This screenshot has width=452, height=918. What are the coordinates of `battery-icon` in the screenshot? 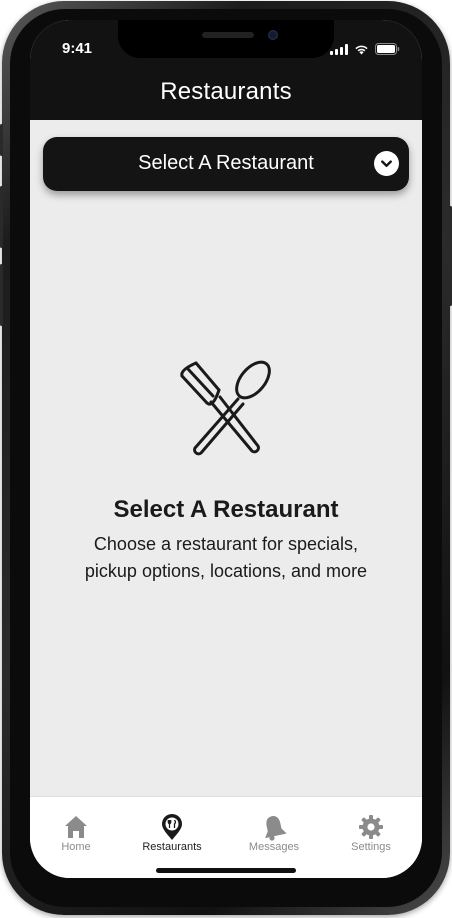 It's located at (387, 49).